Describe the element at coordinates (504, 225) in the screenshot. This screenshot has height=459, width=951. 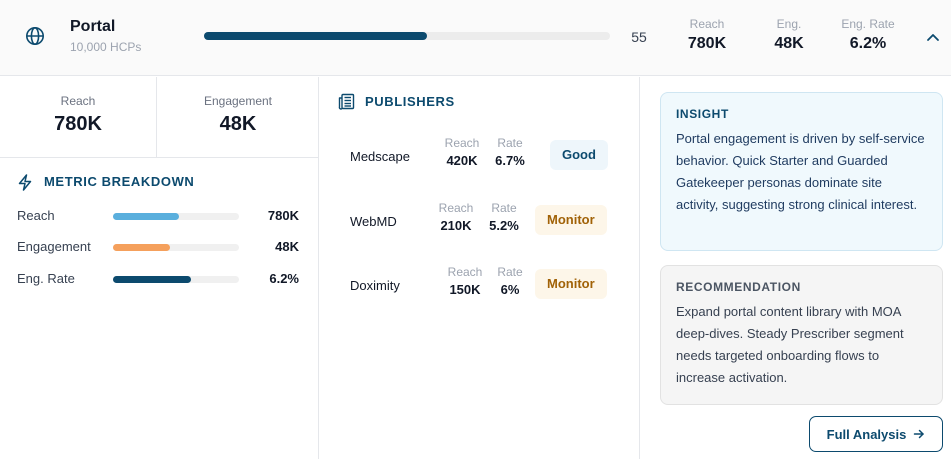
I see `publisher-stat-value: 5.2%` at that location.